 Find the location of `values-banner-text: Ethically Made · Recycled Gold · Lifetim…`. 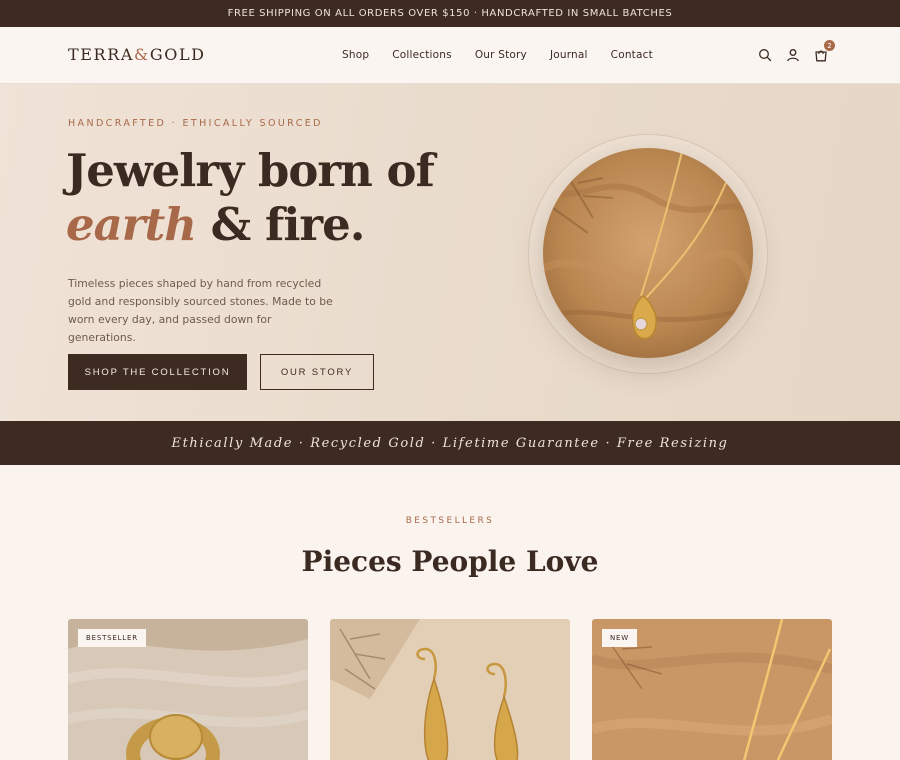

values-banner-text: Ethically Made · Recycled Gold · Lifetim… is located at coordinates (450, 443).